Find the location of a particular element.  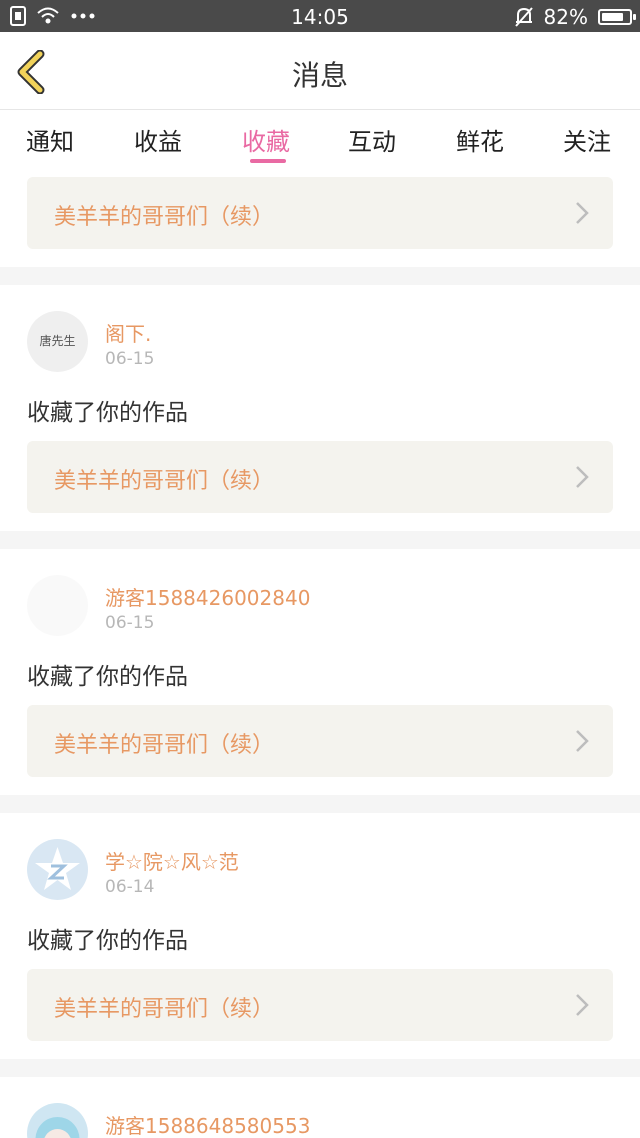

tab-bar: 通知 收益 收藏 互动 鲜花 关注 is located at coordinates (320, 140).